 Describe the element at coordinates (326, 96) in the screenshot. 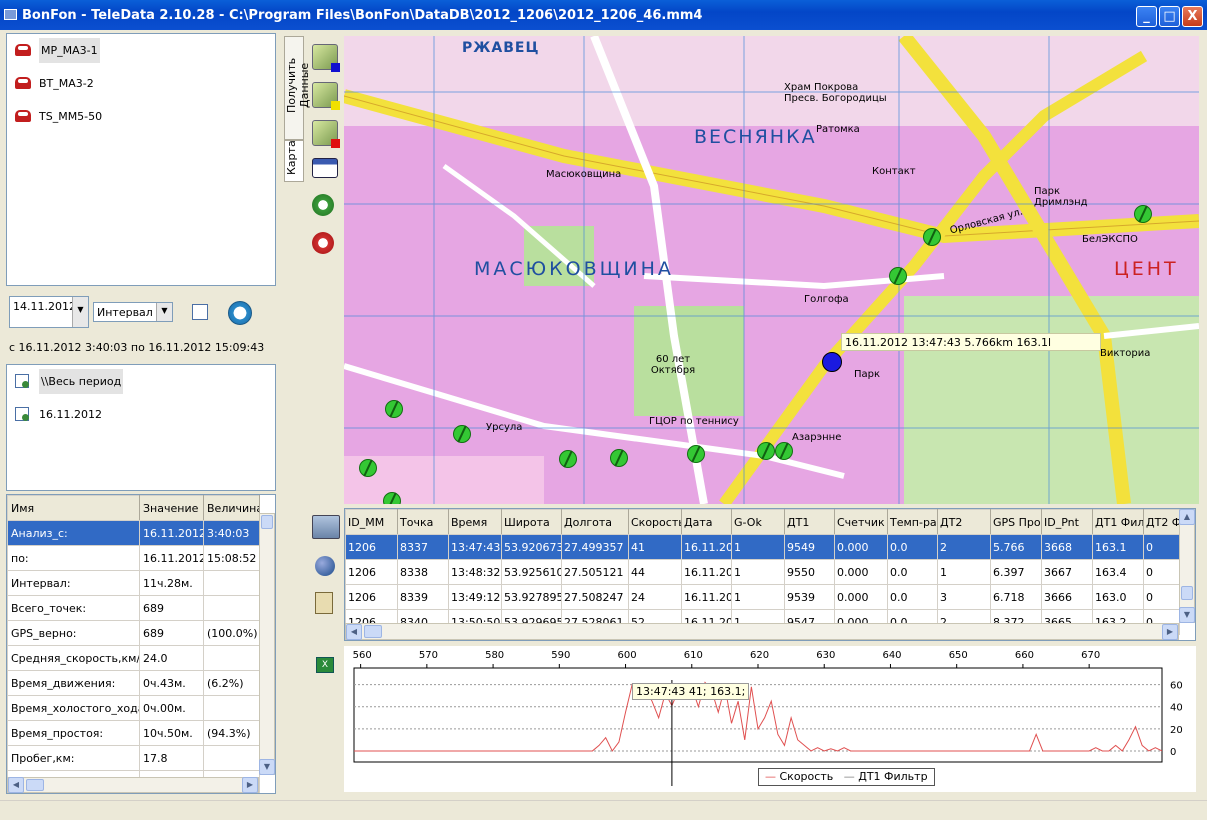

I see `layer-yellow-icon` at that location.